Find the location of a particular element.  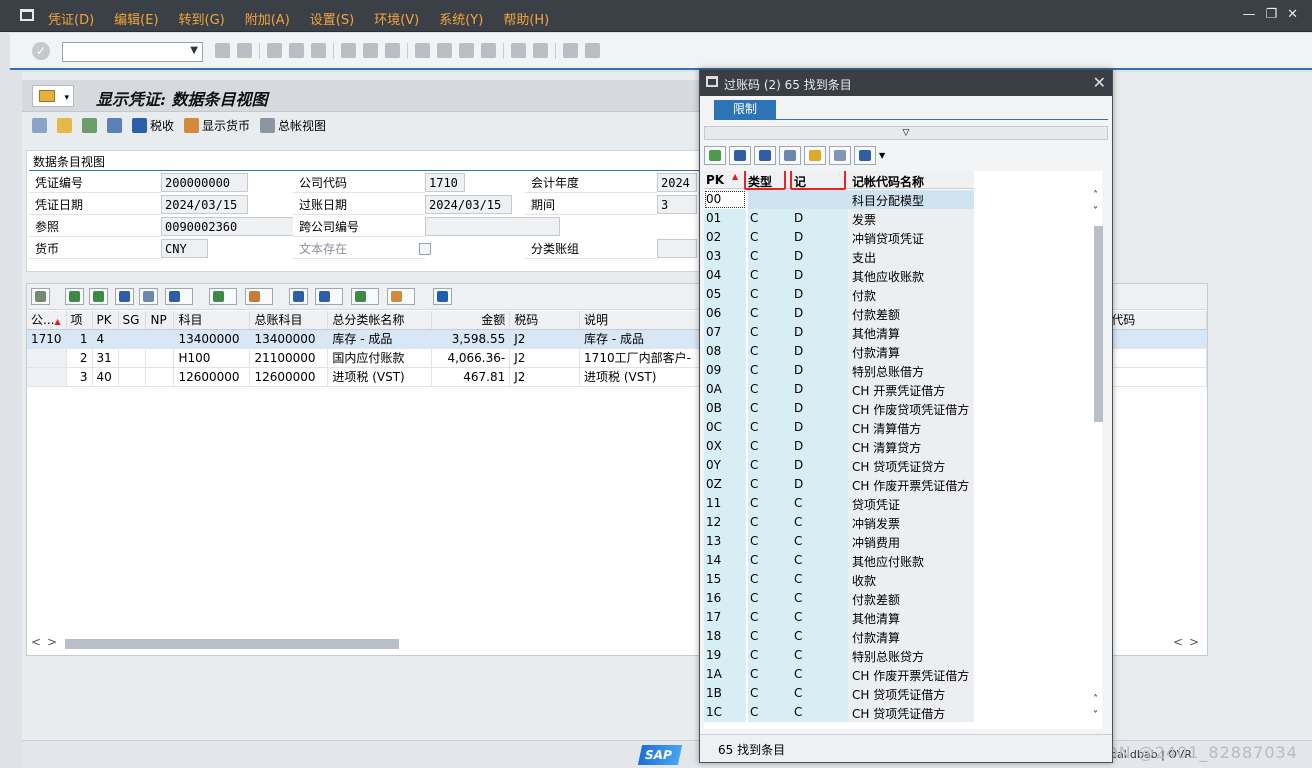

list-item: 07 C D 其他清算 is located at coordinates (903, 332).